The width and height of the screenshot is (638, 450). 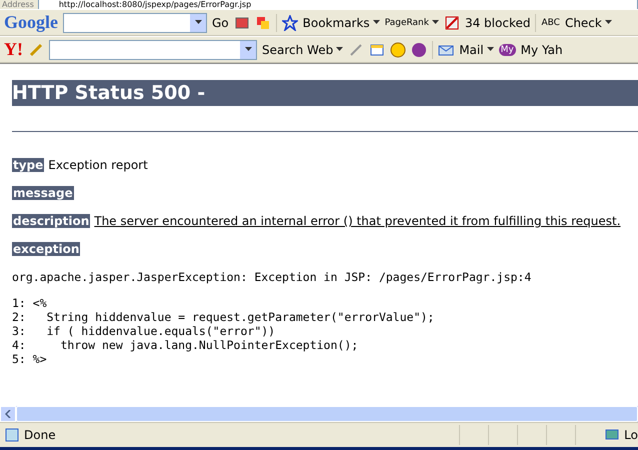 What do you see at coordinates (325, 93) in the screenshot?
I see `page-heading: HTTP Status 500 -` at bounding box center [325, 93].